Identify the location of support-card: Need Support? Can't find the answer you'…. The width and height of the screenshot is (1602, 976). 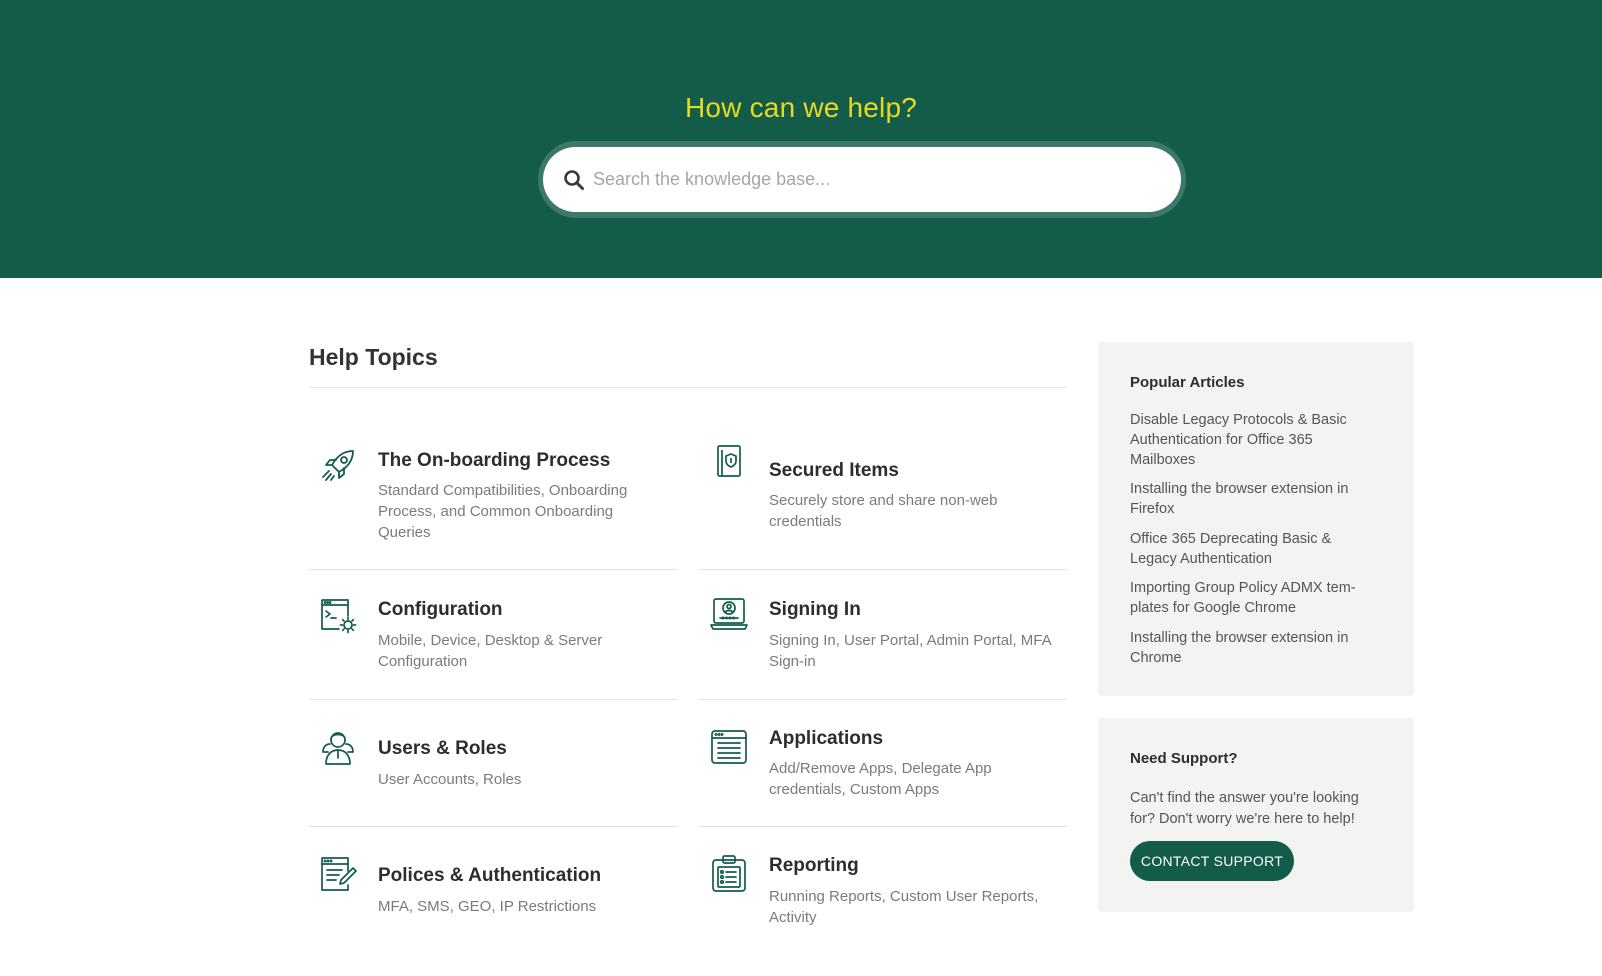
(1256, 815).